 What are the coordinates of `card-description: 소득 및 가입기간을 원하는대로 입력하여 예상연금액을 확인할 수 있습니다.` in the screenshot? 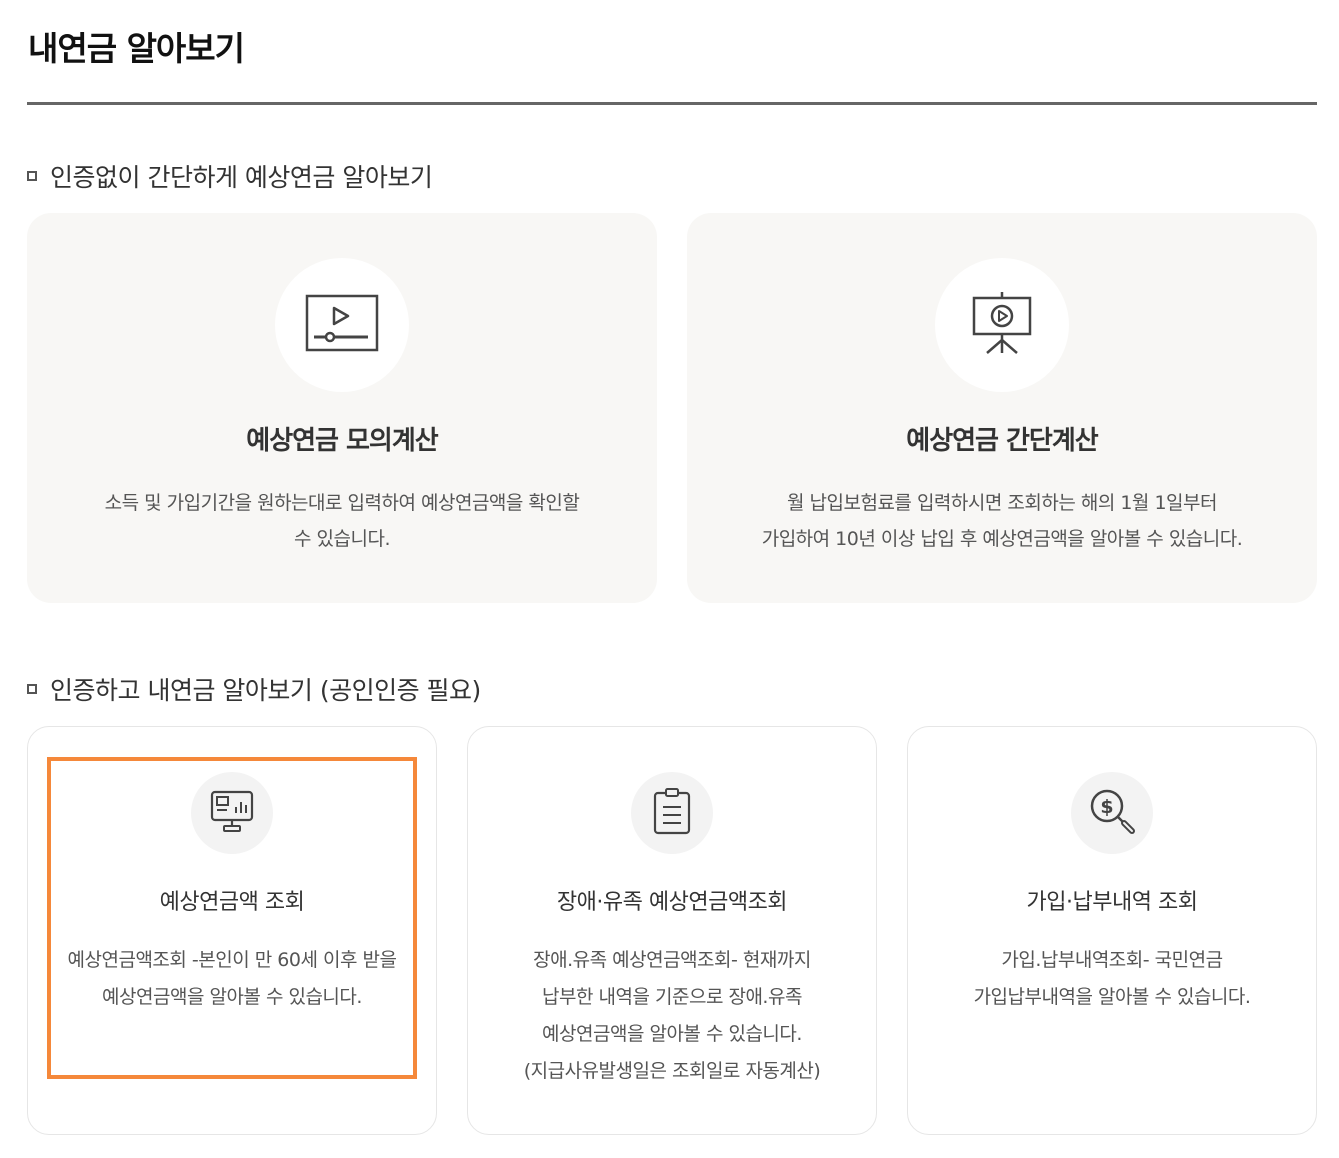 It's located at (342, 521).